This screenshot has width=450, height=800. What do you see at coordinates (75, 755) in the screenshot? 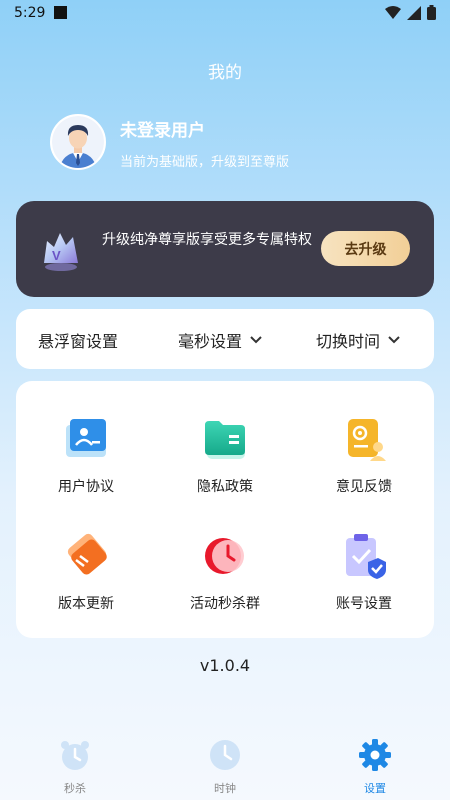
I see `alarm-clock-icon` at bounding box center [75, 755].